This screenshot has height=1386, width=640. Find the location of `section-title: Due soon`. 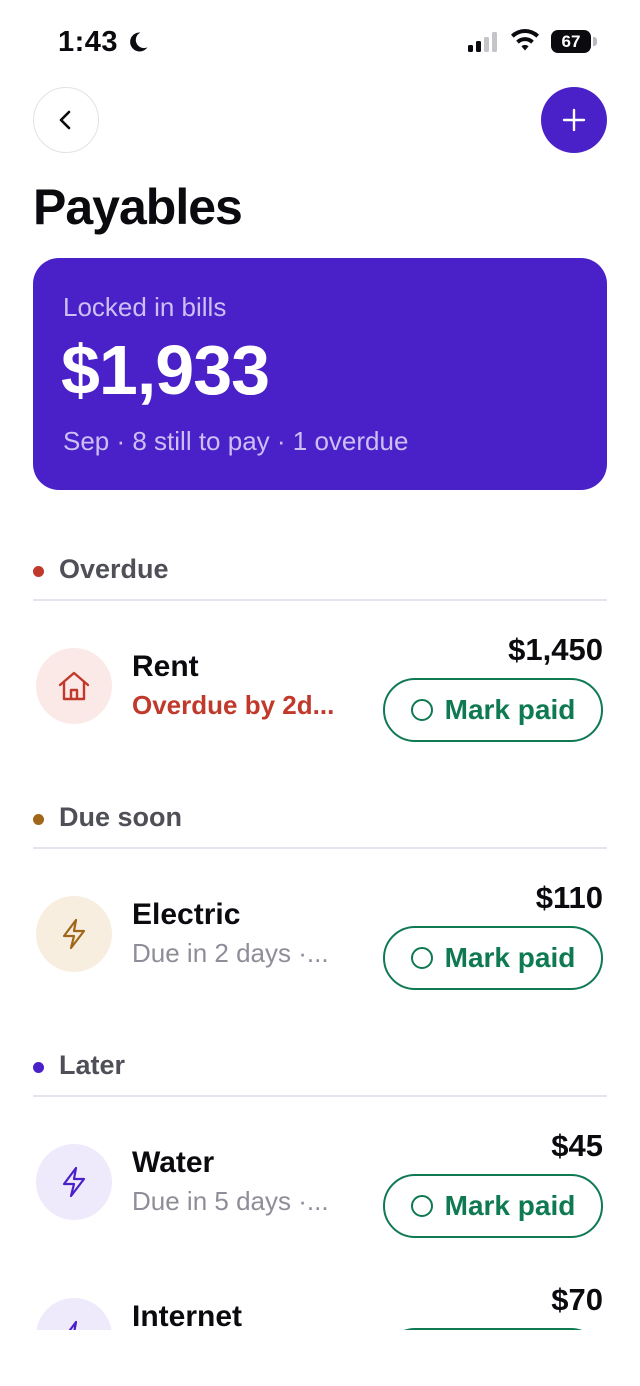

section-title: Due soon is located at coordinates (121, 817).